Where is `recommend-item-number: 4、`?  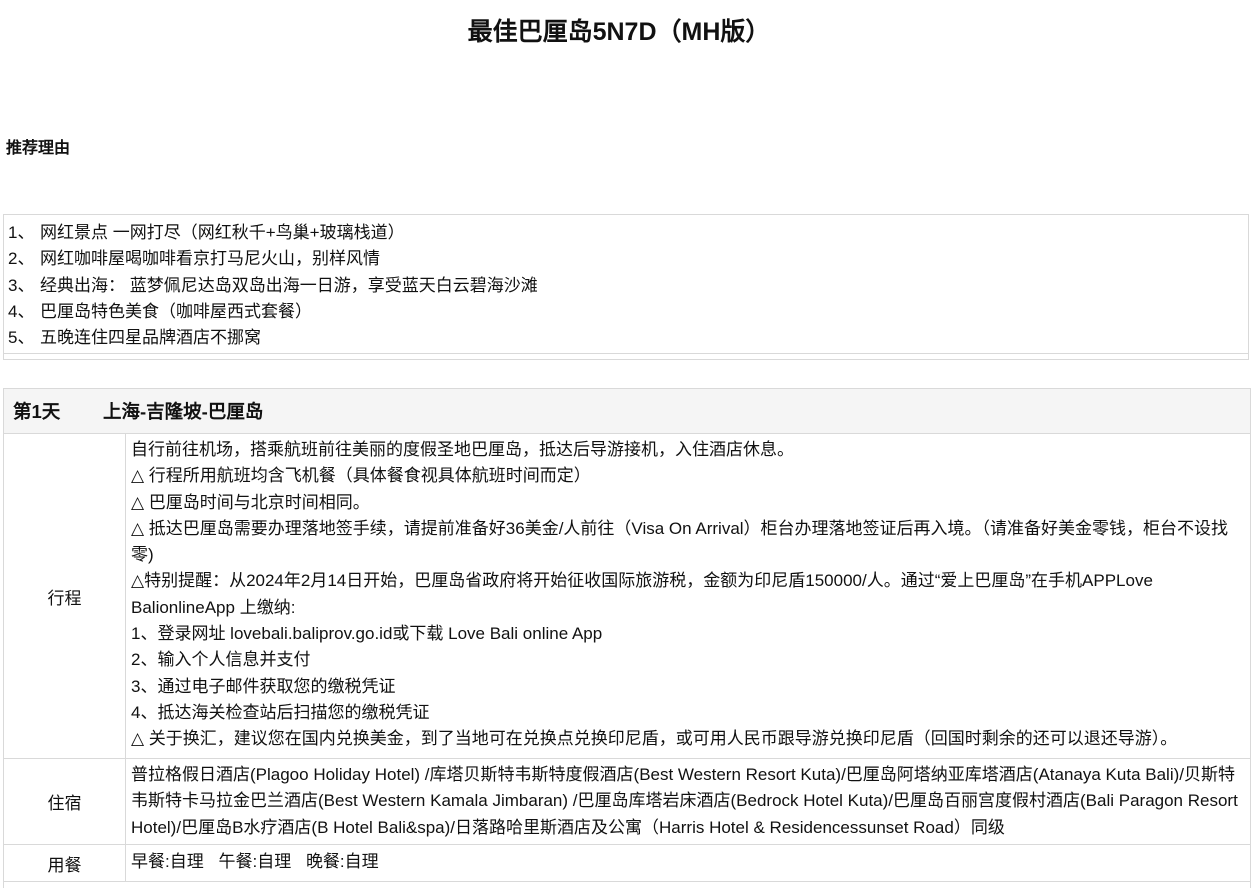 recommend-item-number: 4、 is located at coordinates (21, 311).